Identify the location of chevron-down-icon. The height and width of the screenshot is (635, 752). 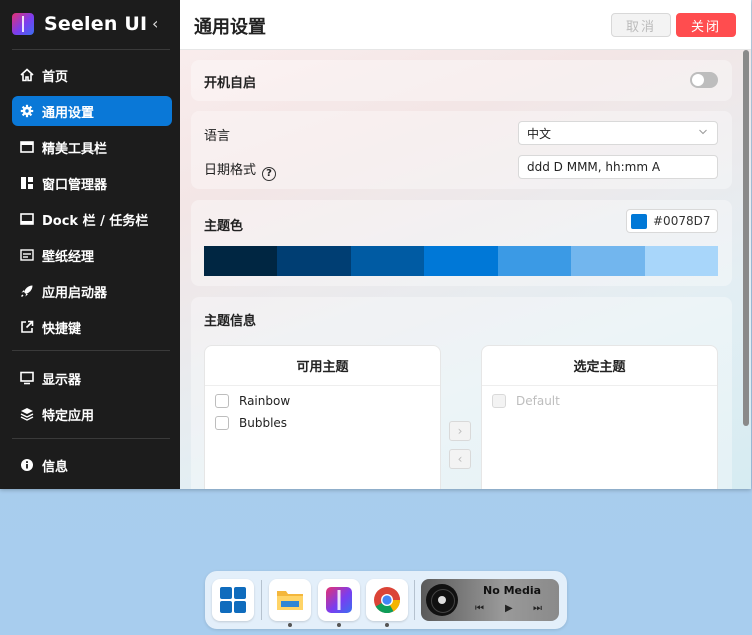
(703, 132).